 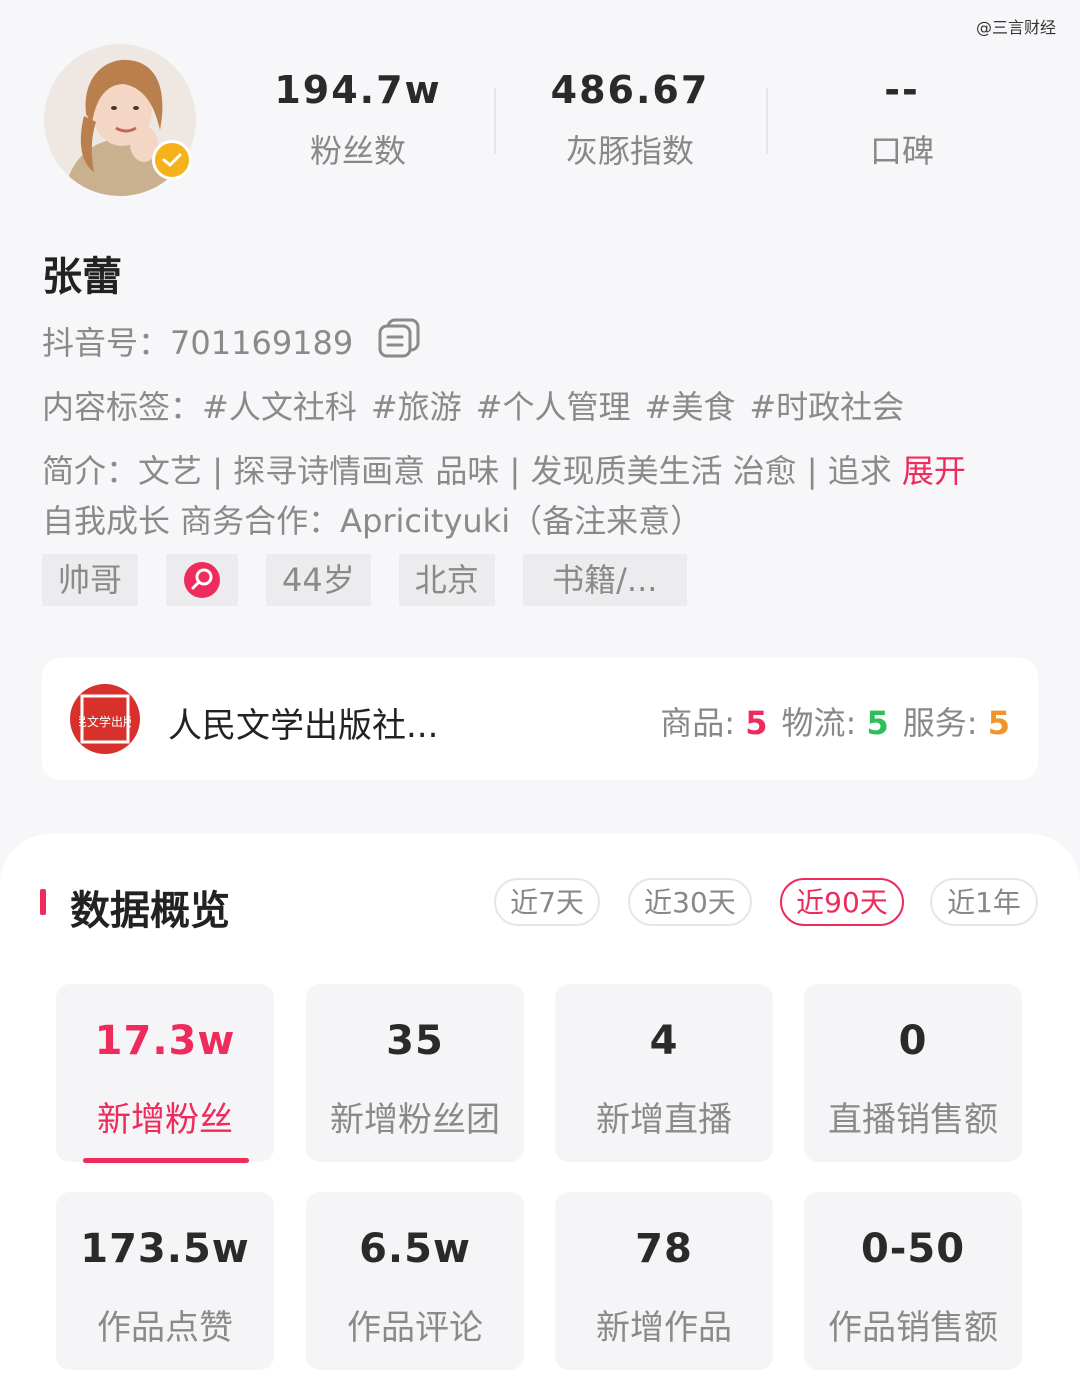 I want to click on watermark: @三言财经, so click(x=1015, y=27).